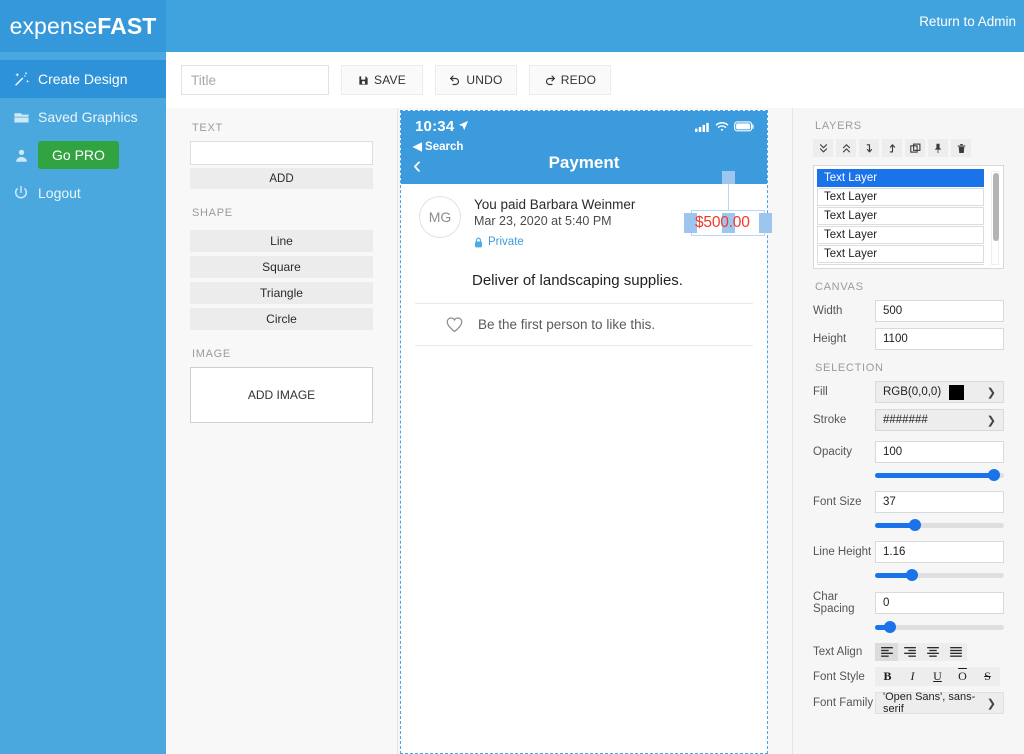  What do you see at coordinates (939, 452) in the screenshot?
I see `opacity-input: 100` at bounding box center [939, 452].